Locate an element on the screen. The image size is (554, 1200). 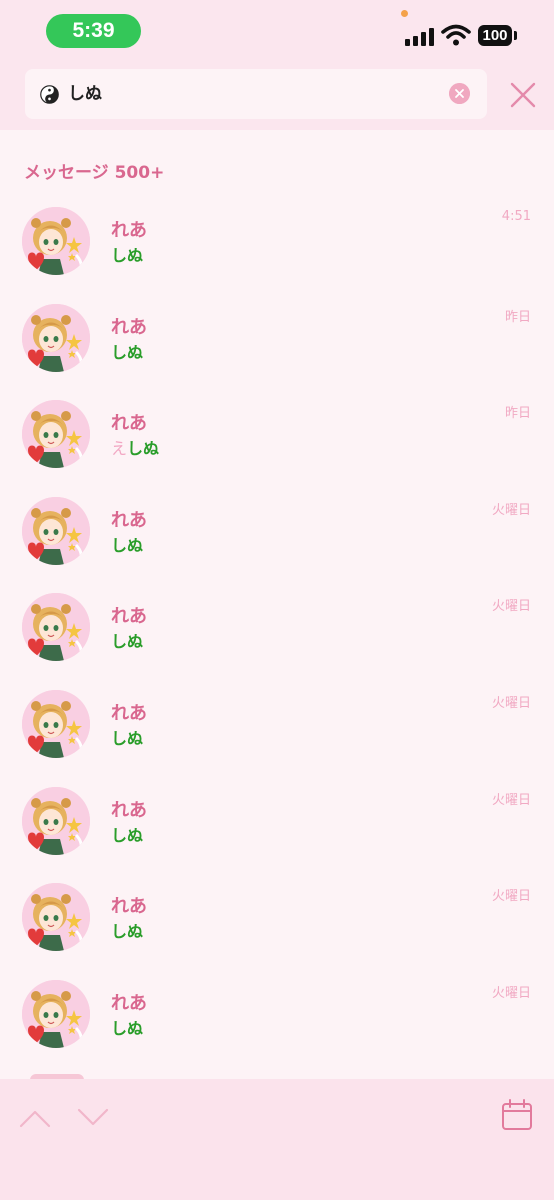
chevron-down-icon is located at coordinates (93, 1118).